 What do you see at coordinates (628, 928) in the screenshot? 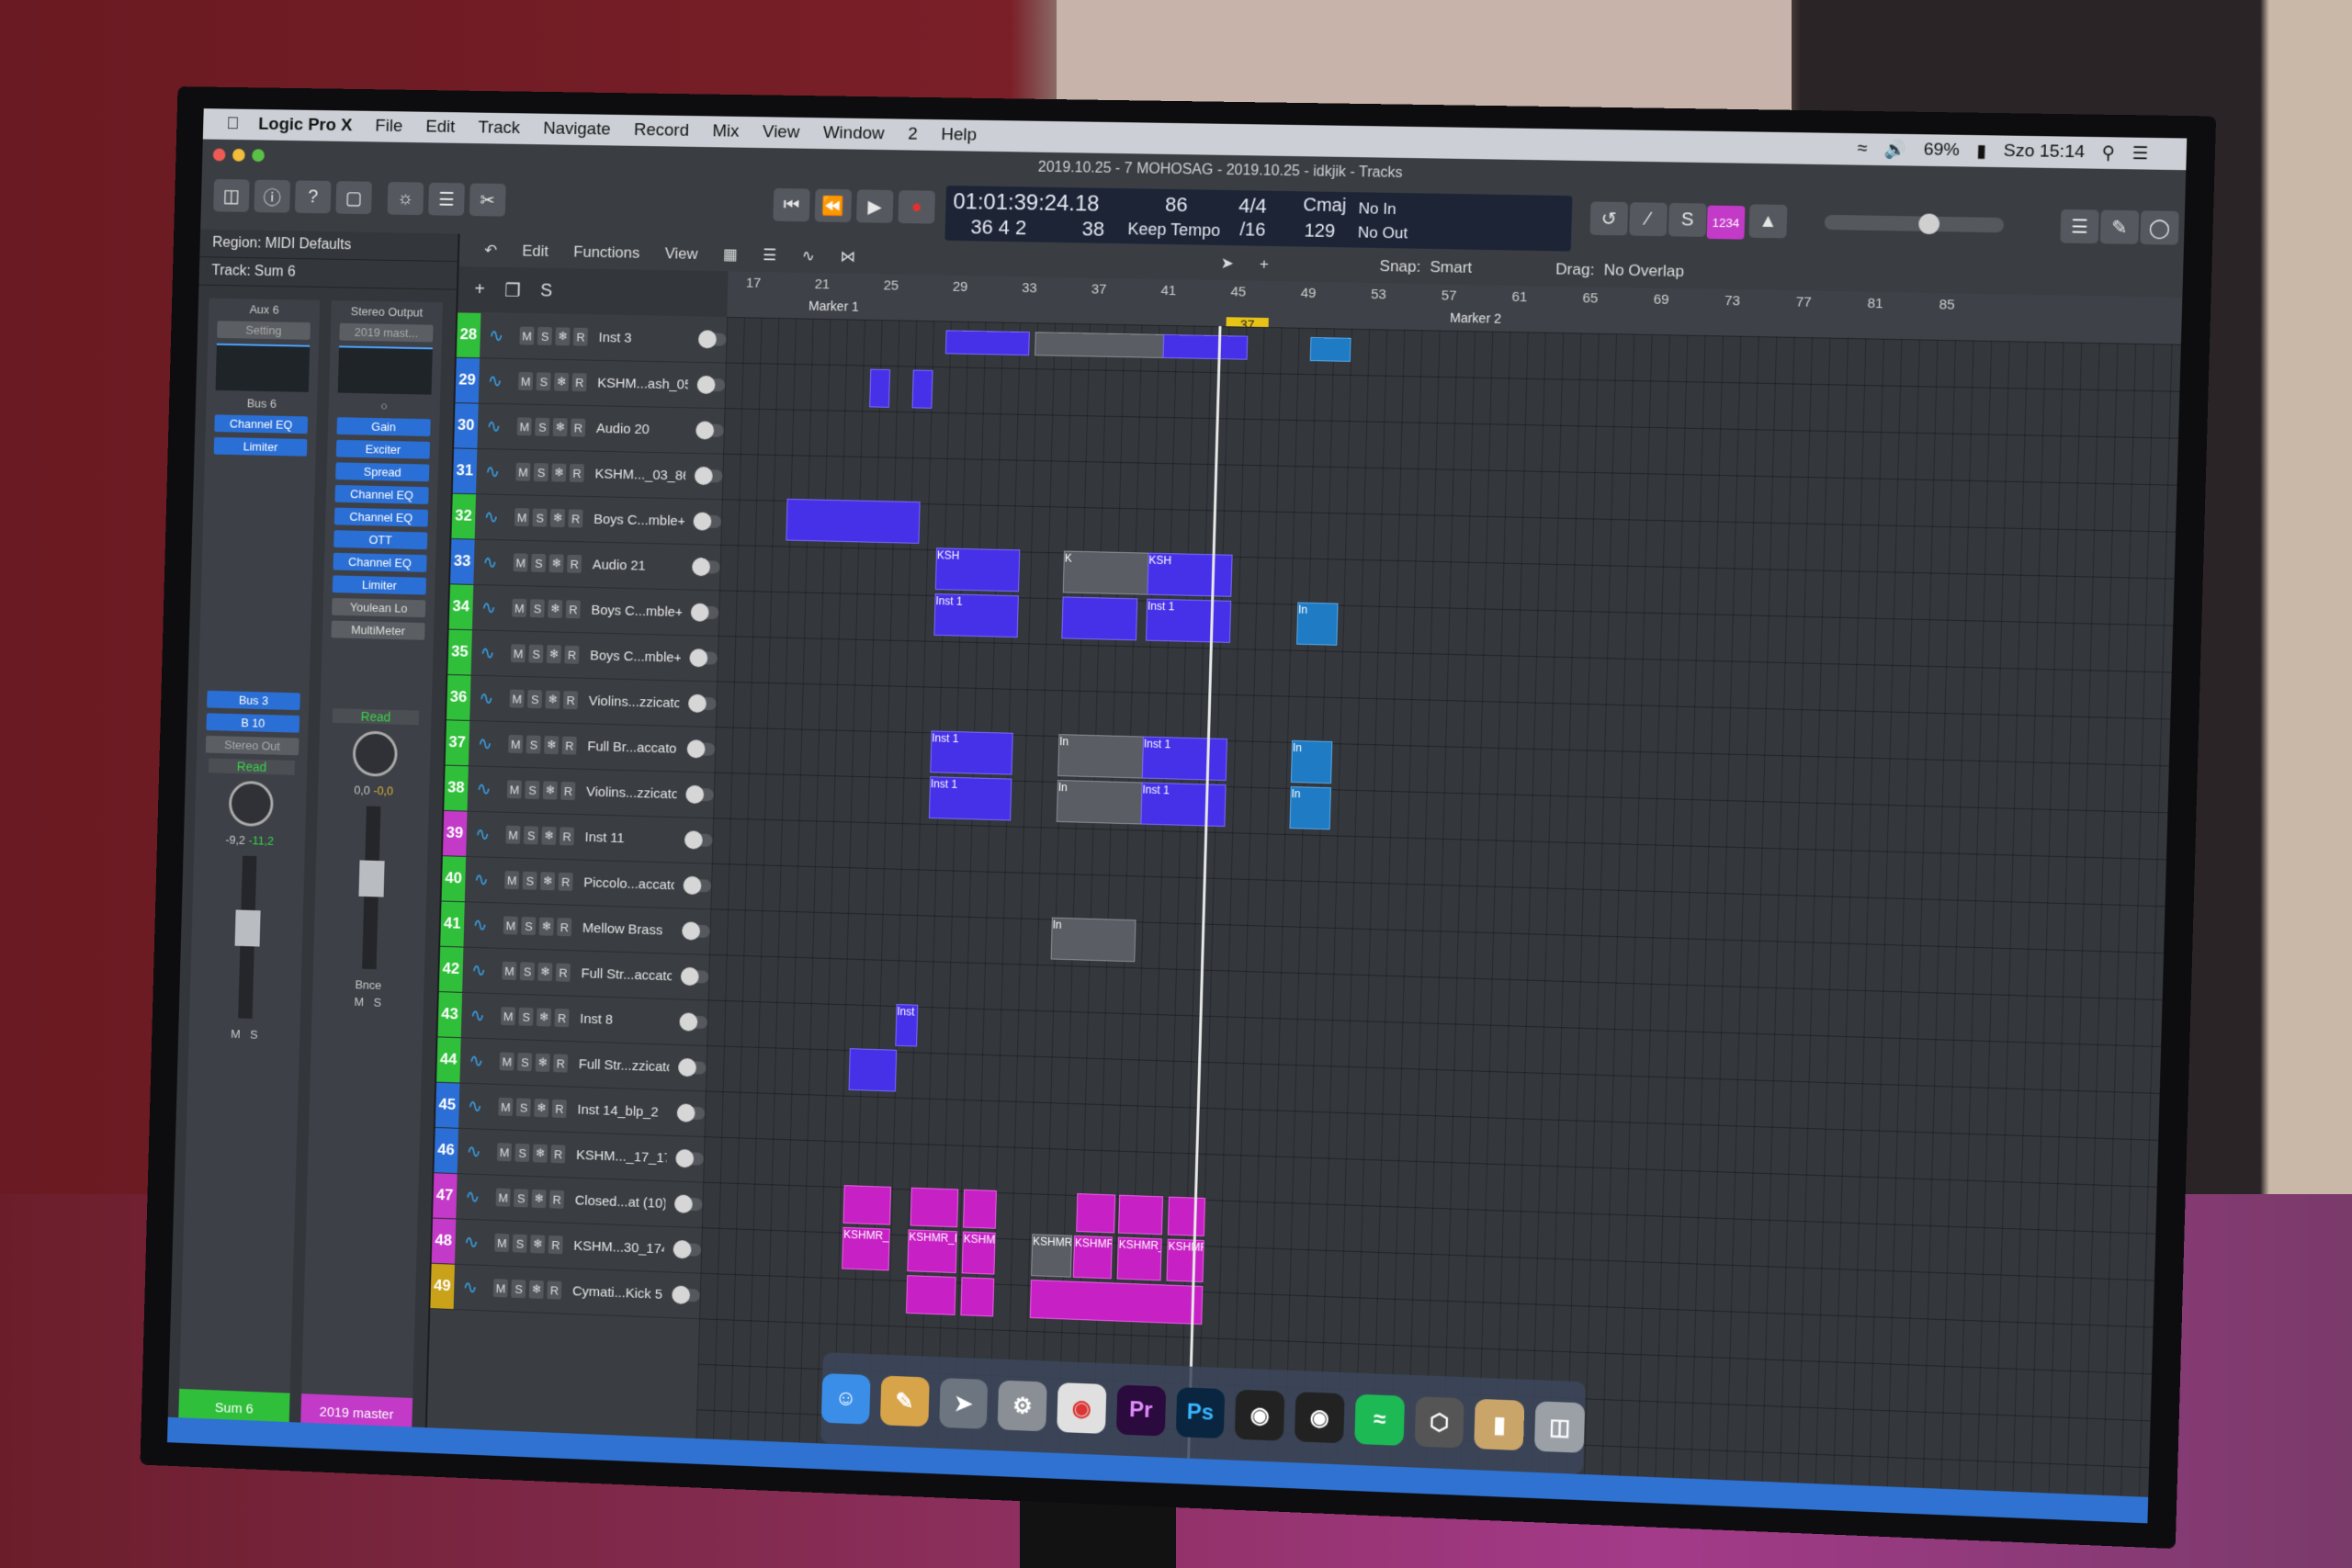
I see `track-name: Mellow Brass` at bounding box center [628, 928].